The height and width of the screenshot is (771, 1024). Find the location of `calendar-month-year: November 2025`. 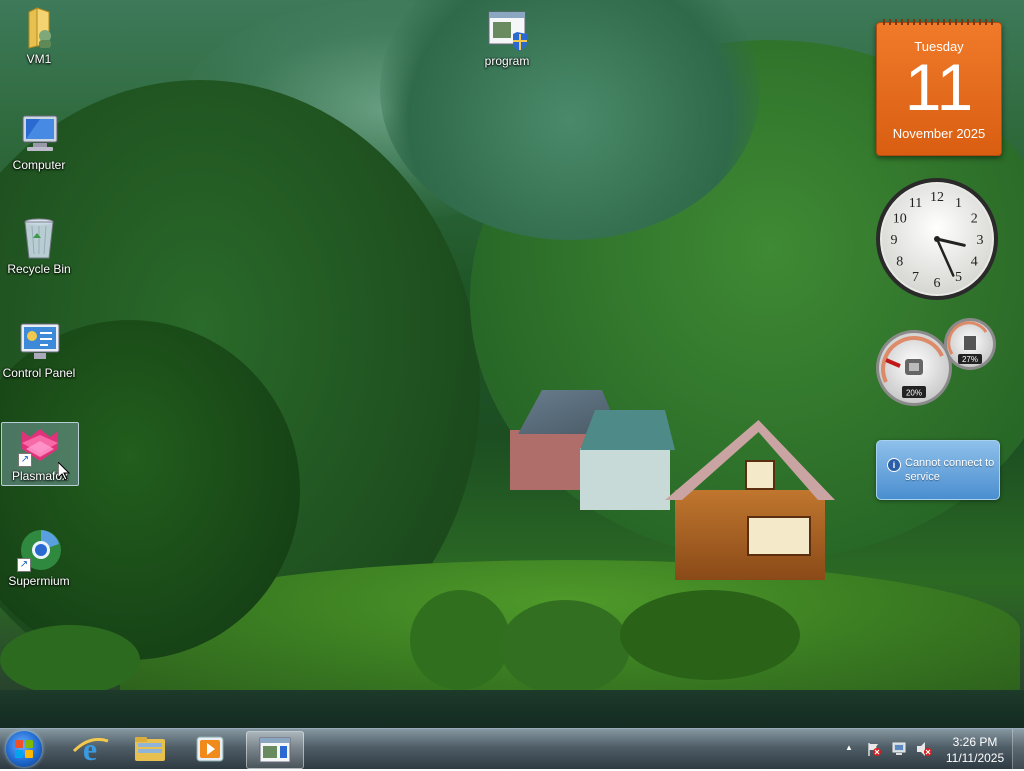

calendar-month-year: November 2025 is located at coordinates (939, 133).